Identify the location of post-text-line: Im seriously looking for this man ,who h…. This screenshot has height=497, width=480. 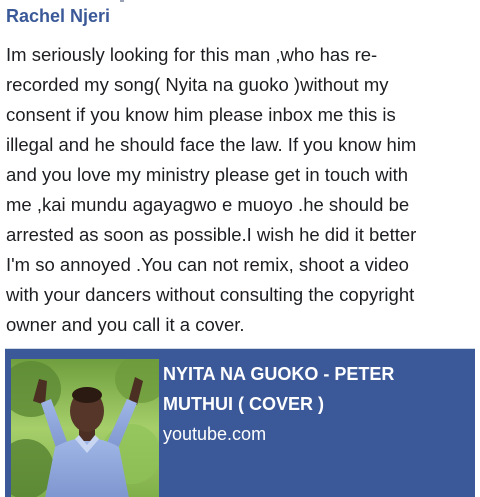
(192, 54).